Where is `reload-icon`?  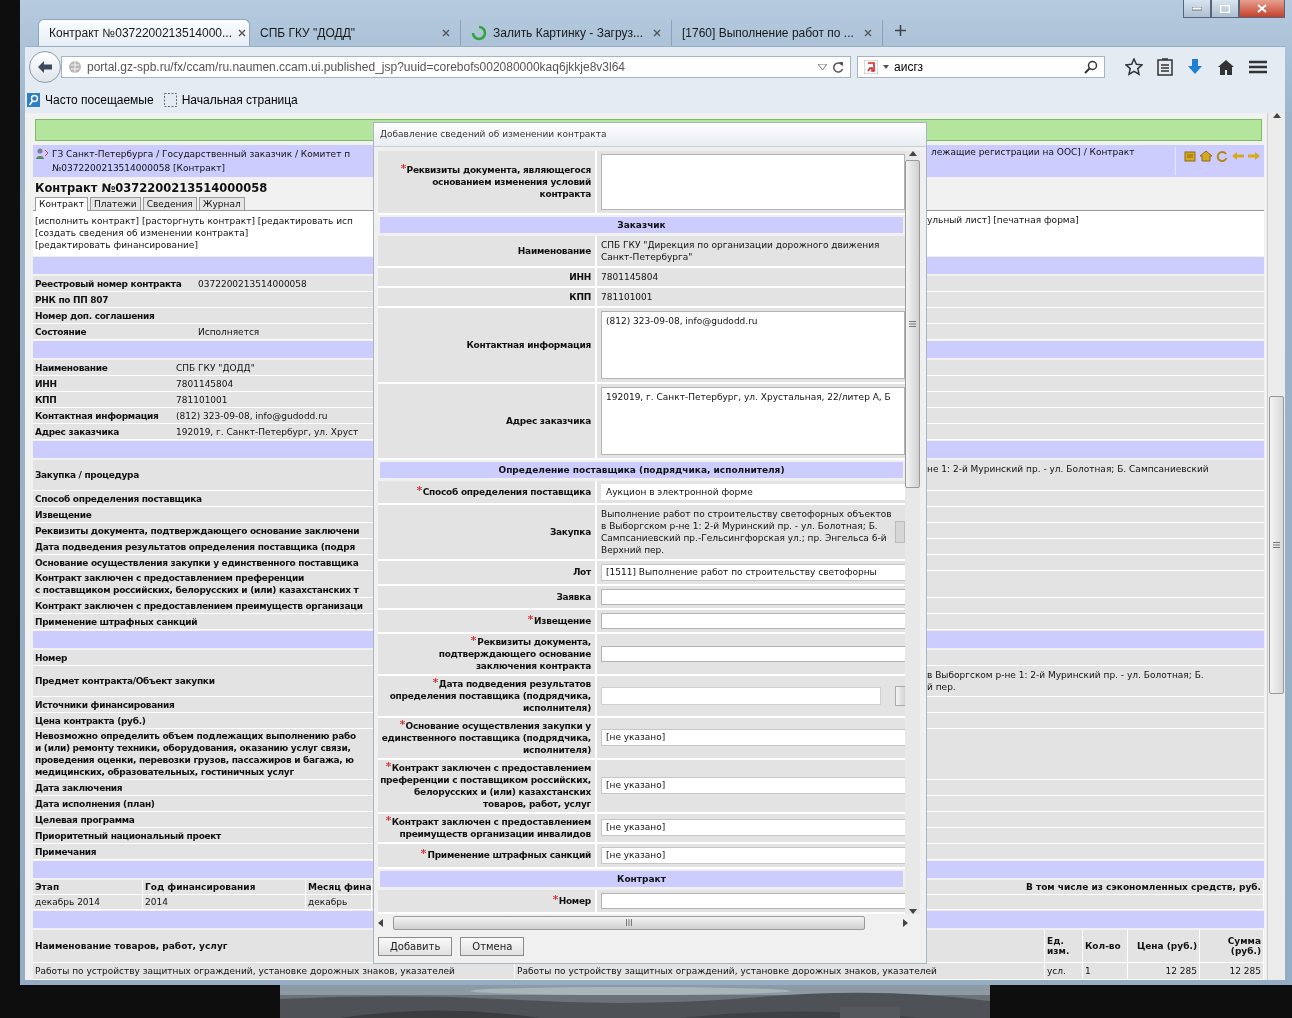
reload-icon is located at coordinates (838, 67).